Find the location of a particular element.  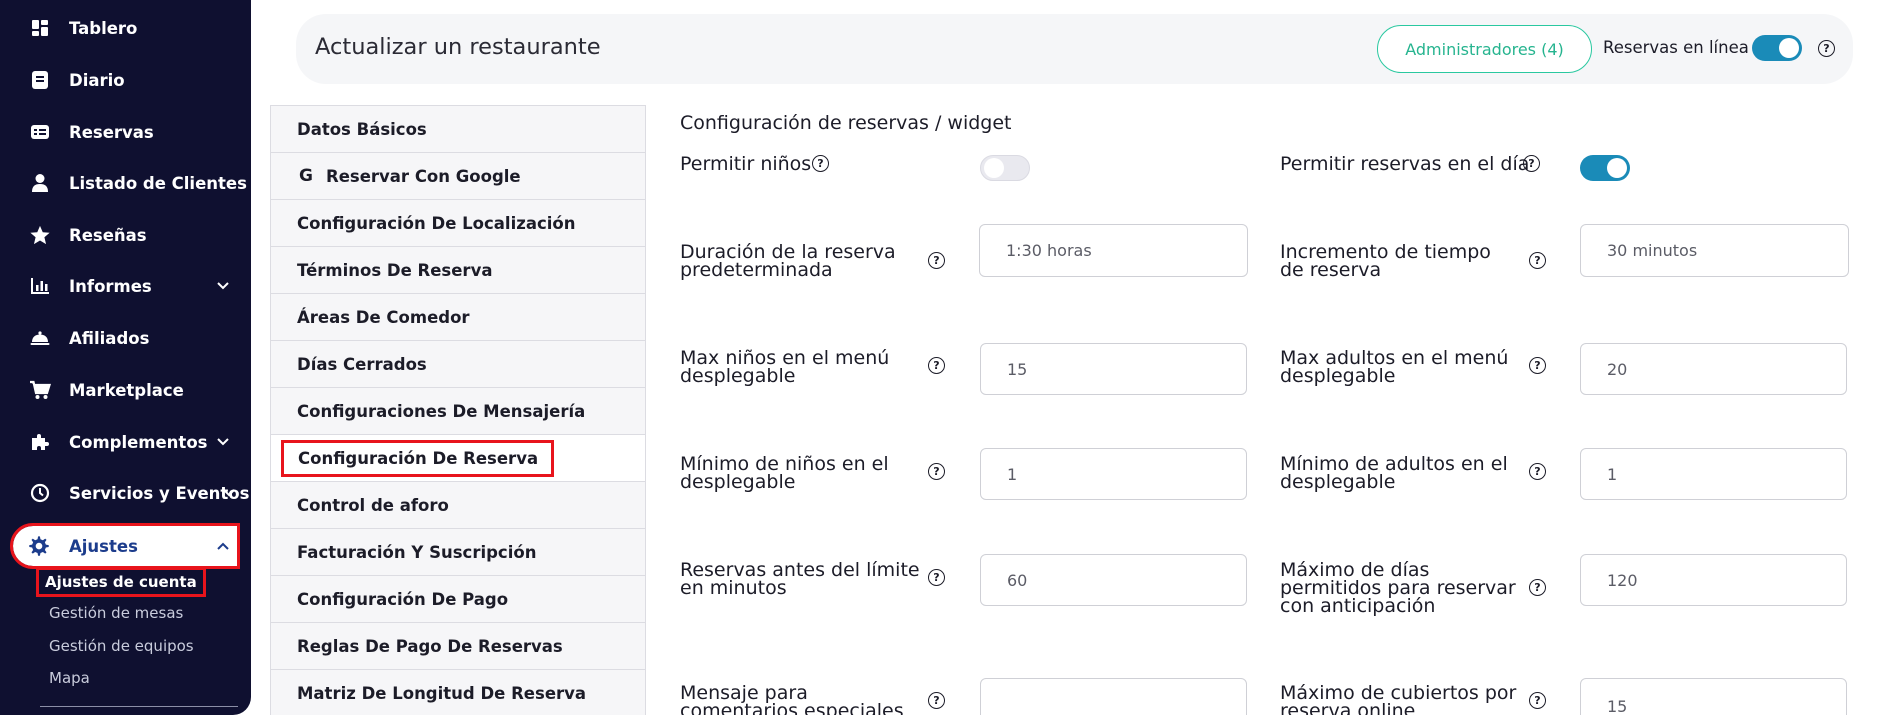

cloche-icon is located at coordinates (40, 338).